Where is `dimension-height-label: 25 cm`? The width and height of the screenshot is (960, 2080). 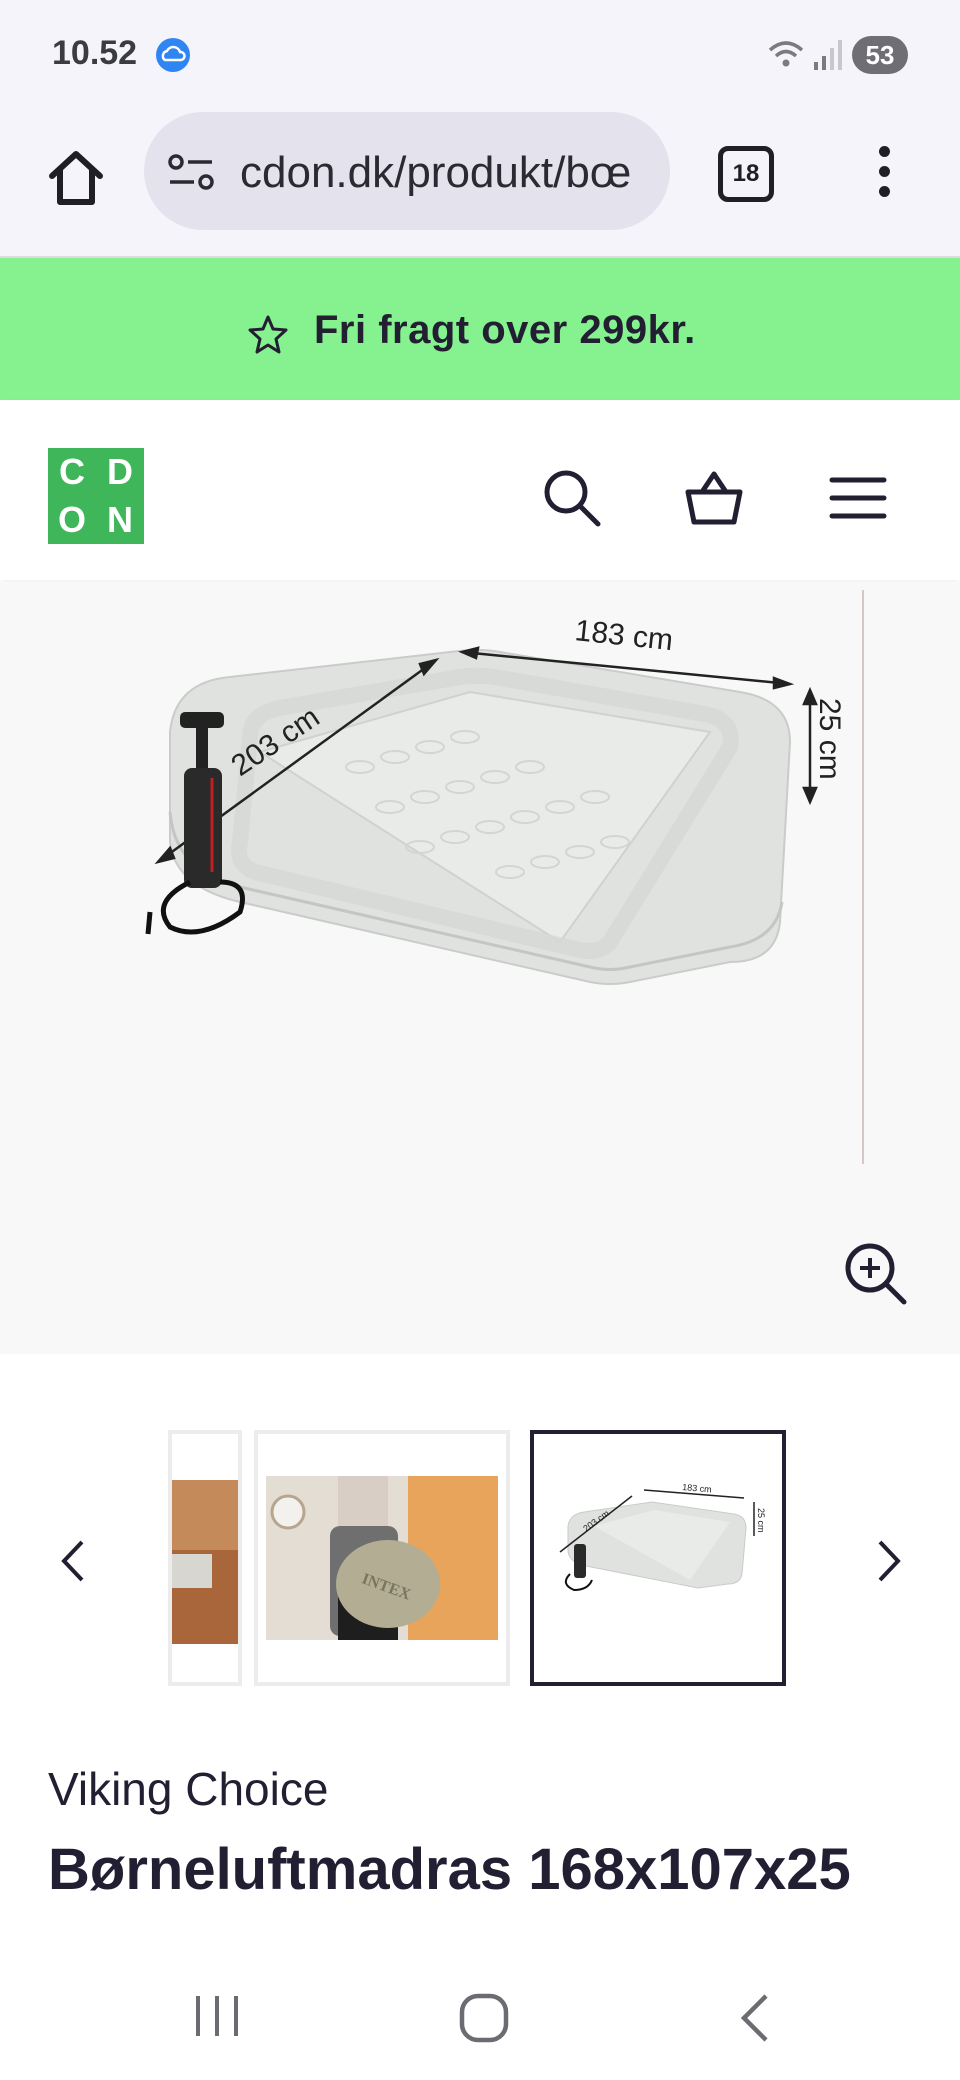 dimension-height-label: 25 cm is located at coordinates (829, 739).